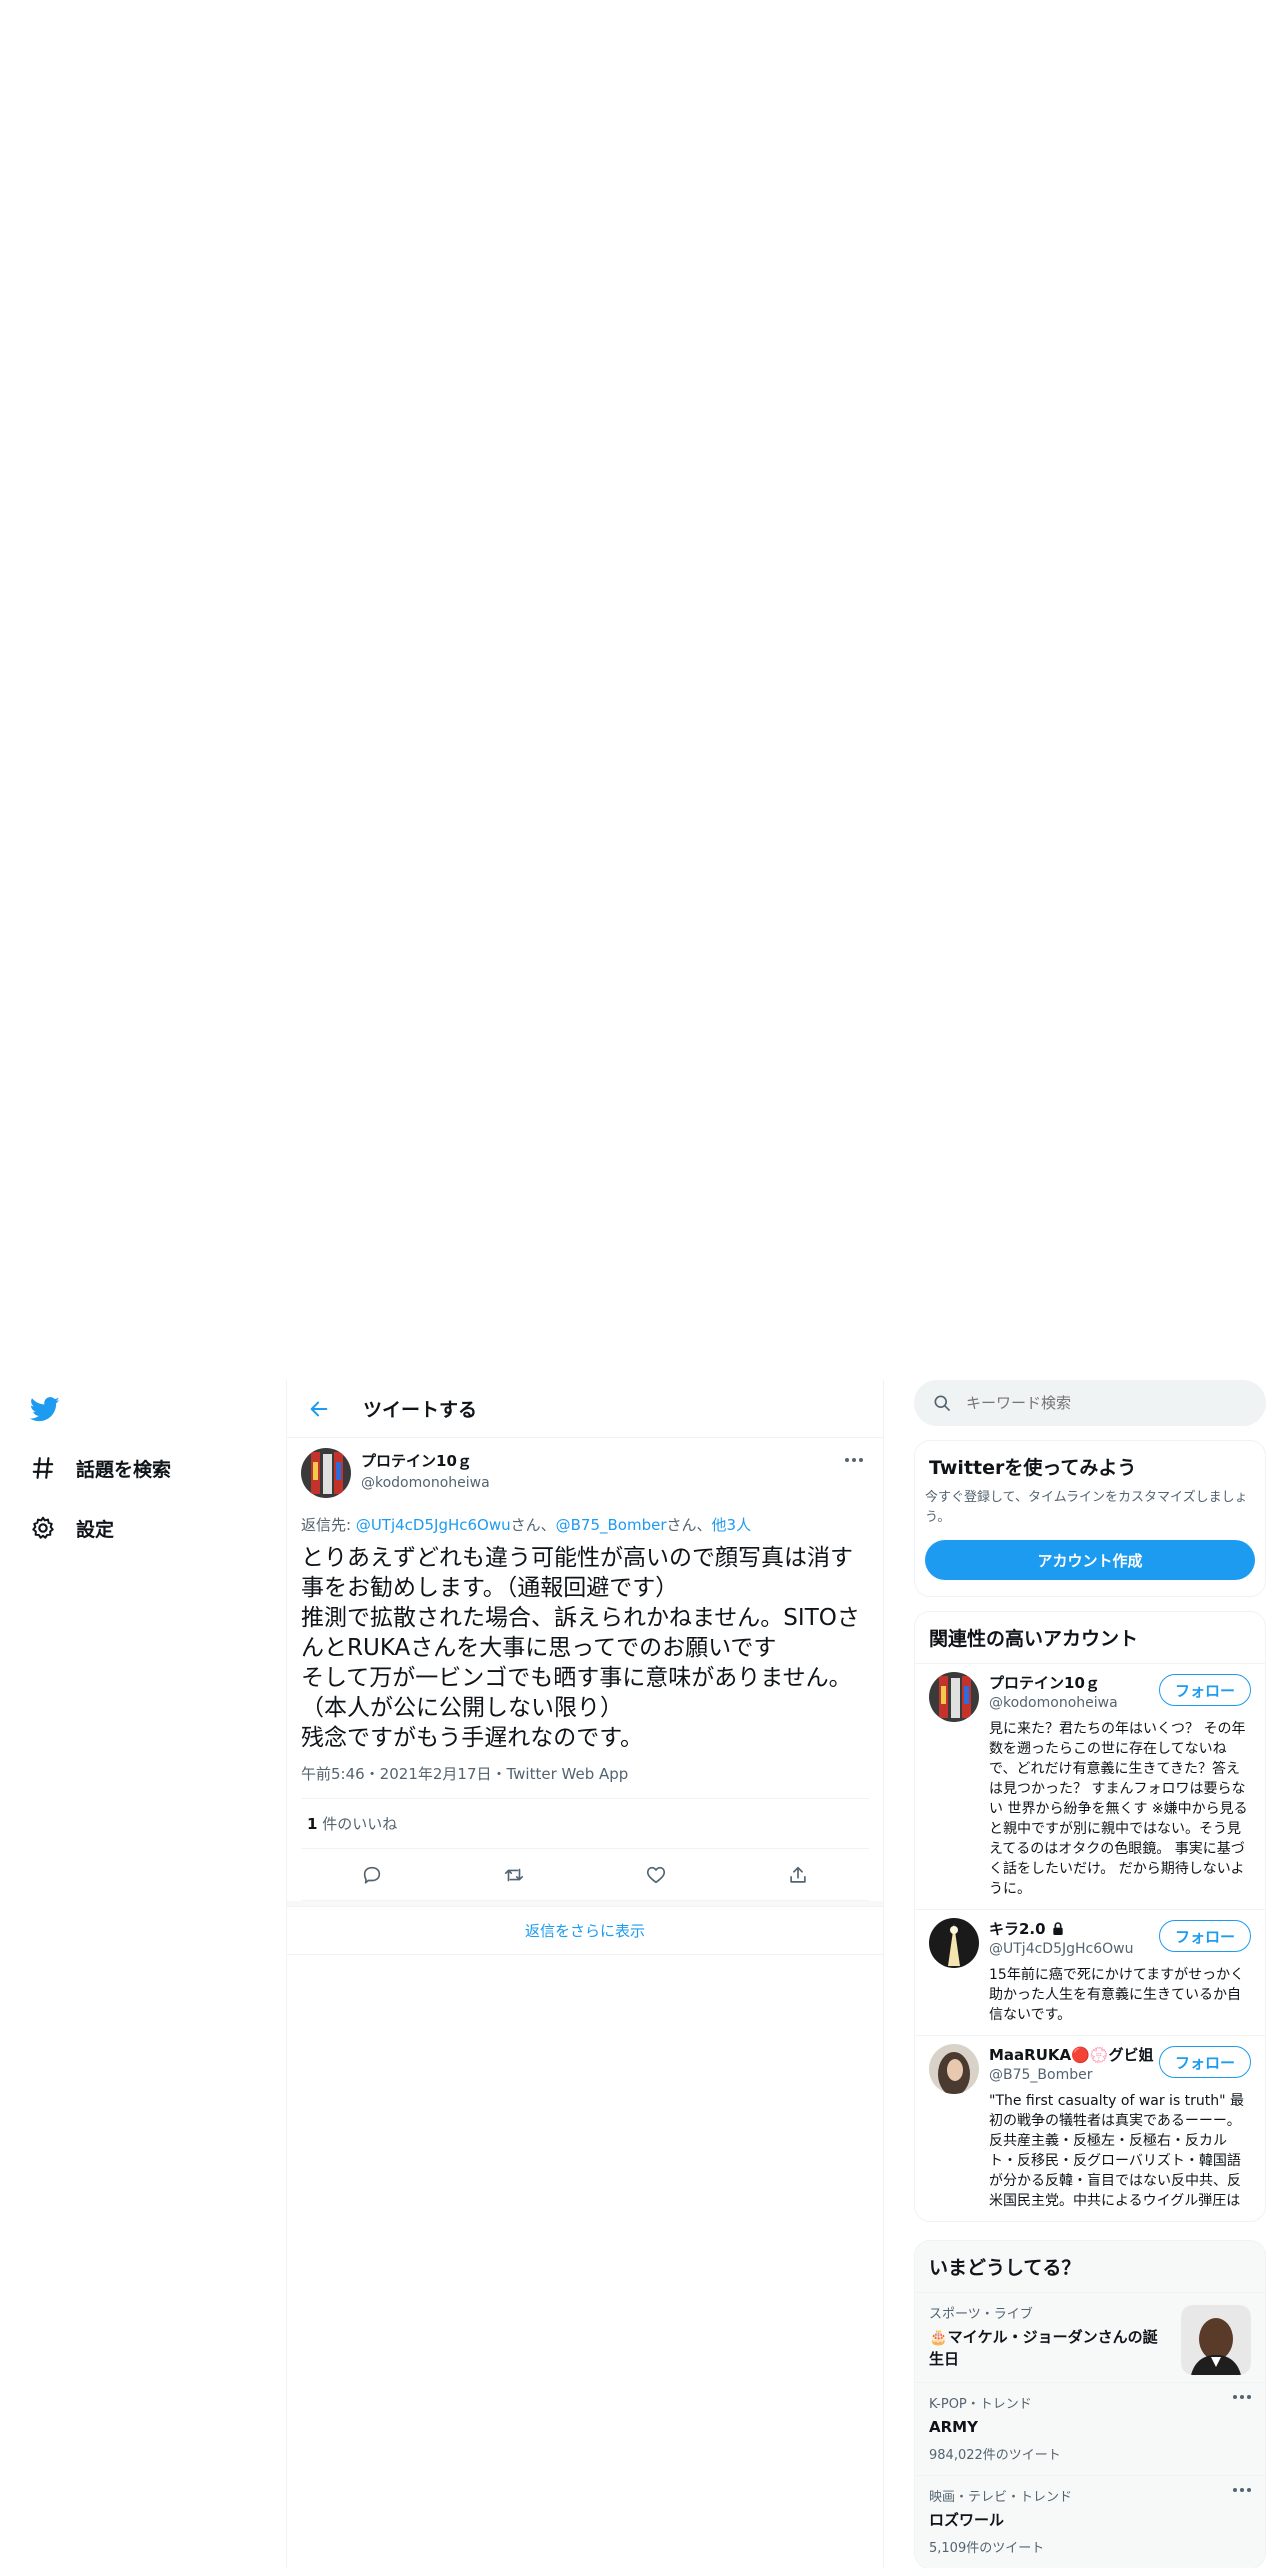  What do you see at coordinates (995, 2455) in the screenshot?
I see `trend-tweet-count: 984,022件のツイート` at bounding box center [995, 2455].